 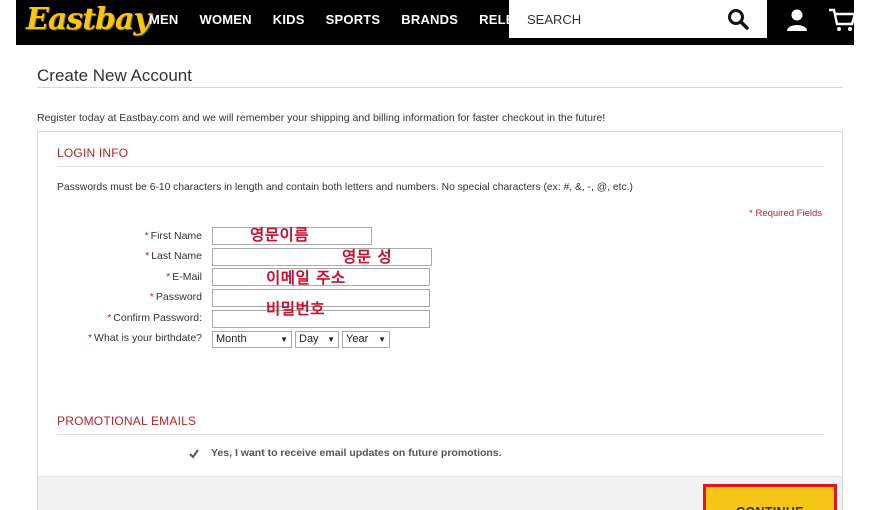 I want to click on annotation-email: 이메일 주소, so click(x=306, y=278).